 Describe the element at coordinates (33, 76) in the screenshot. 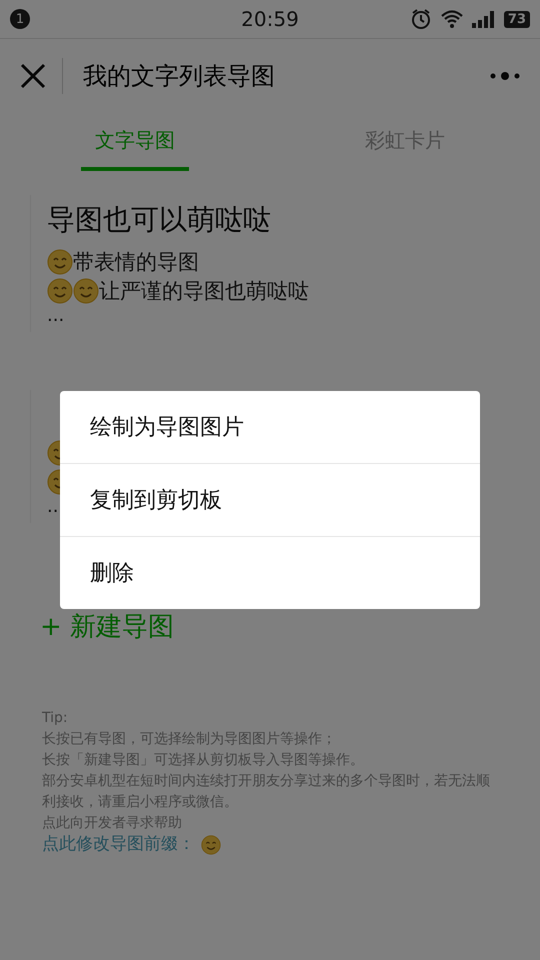

I see `close-icon` at that location.